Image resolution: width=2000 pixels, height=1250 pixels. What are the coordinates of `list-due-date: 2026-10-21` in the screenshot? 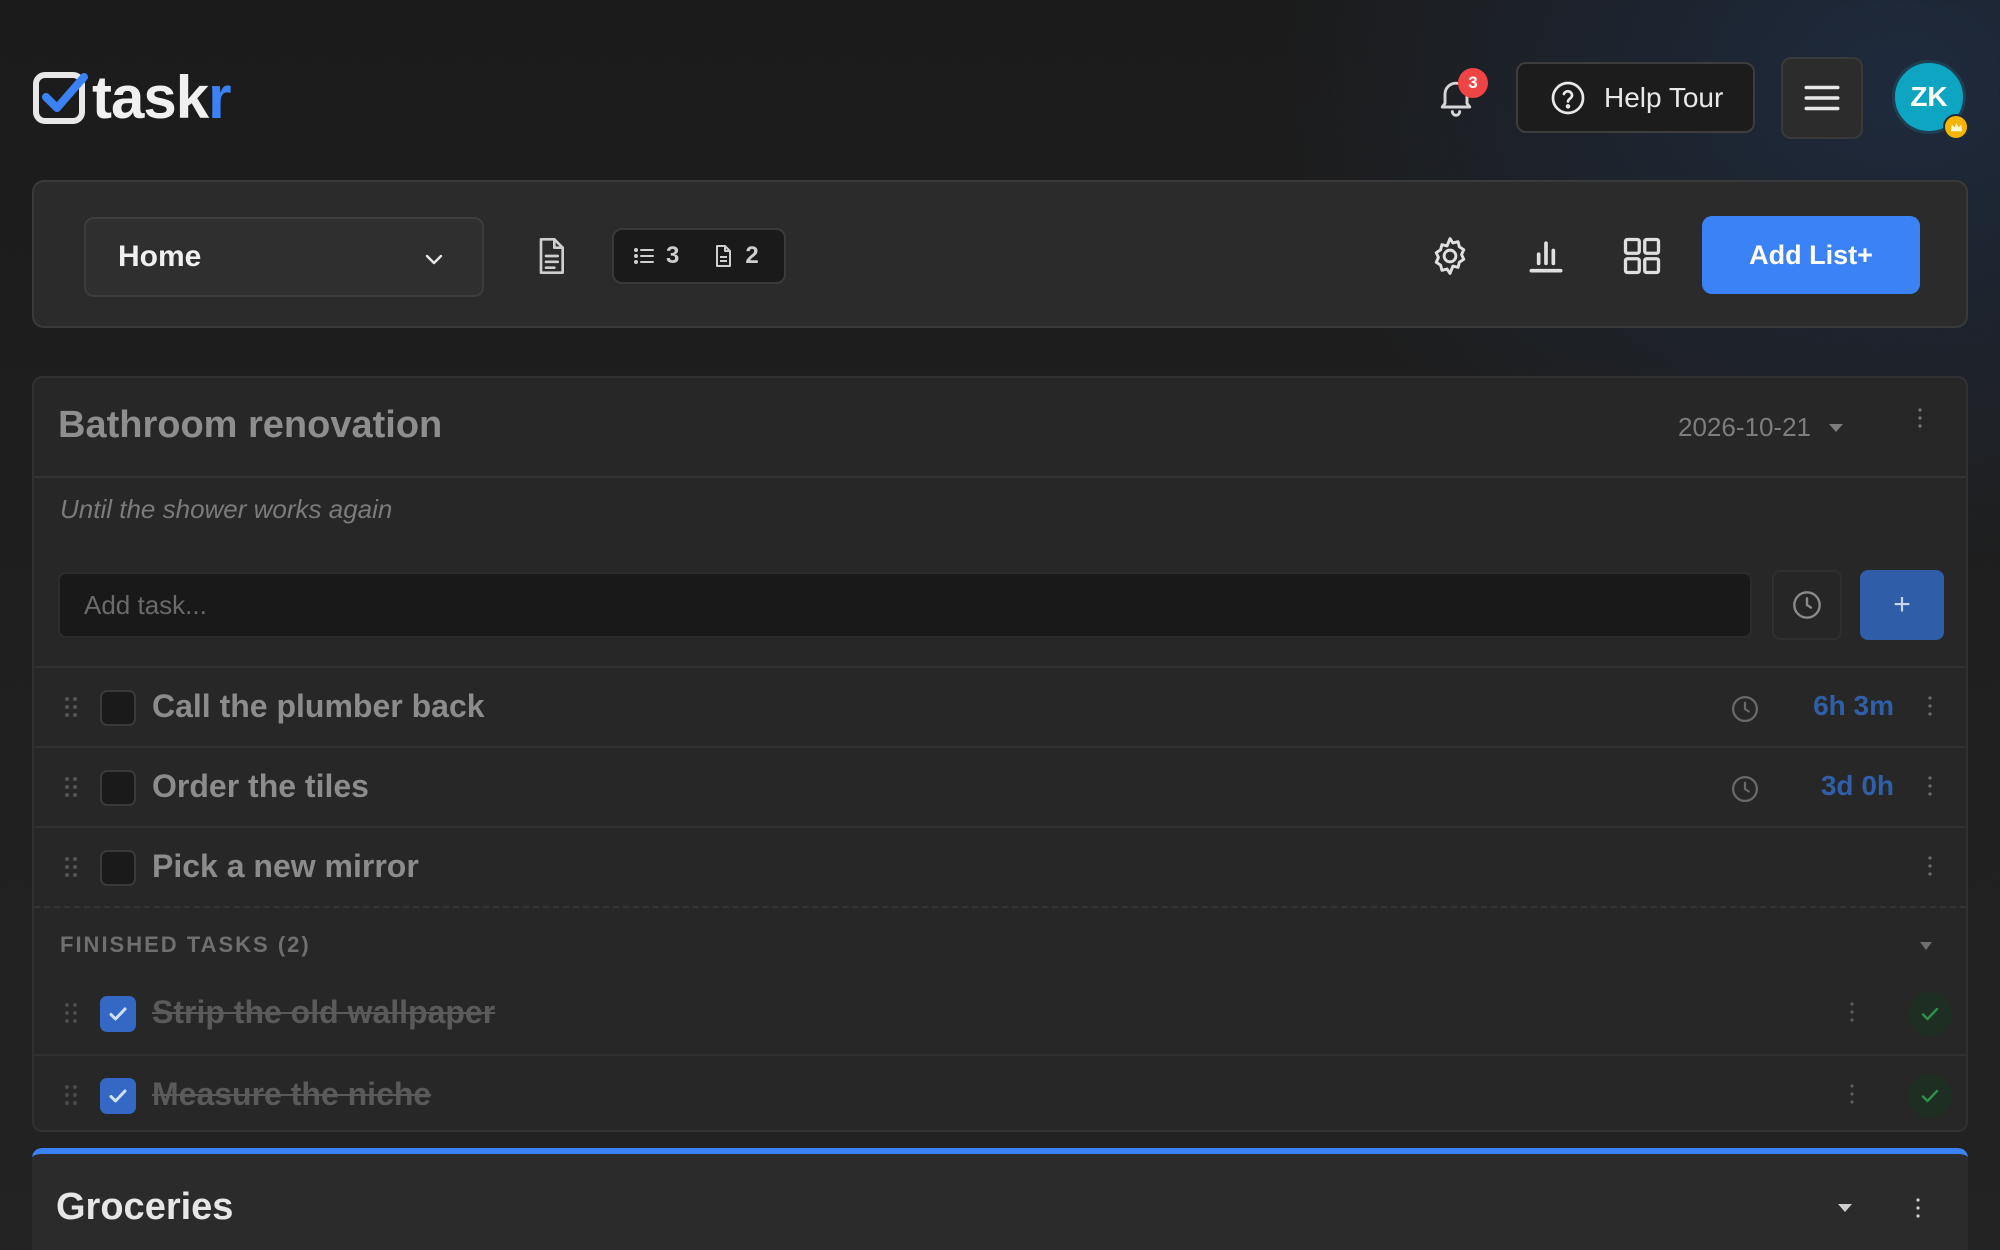 It's located at (1760, 427).